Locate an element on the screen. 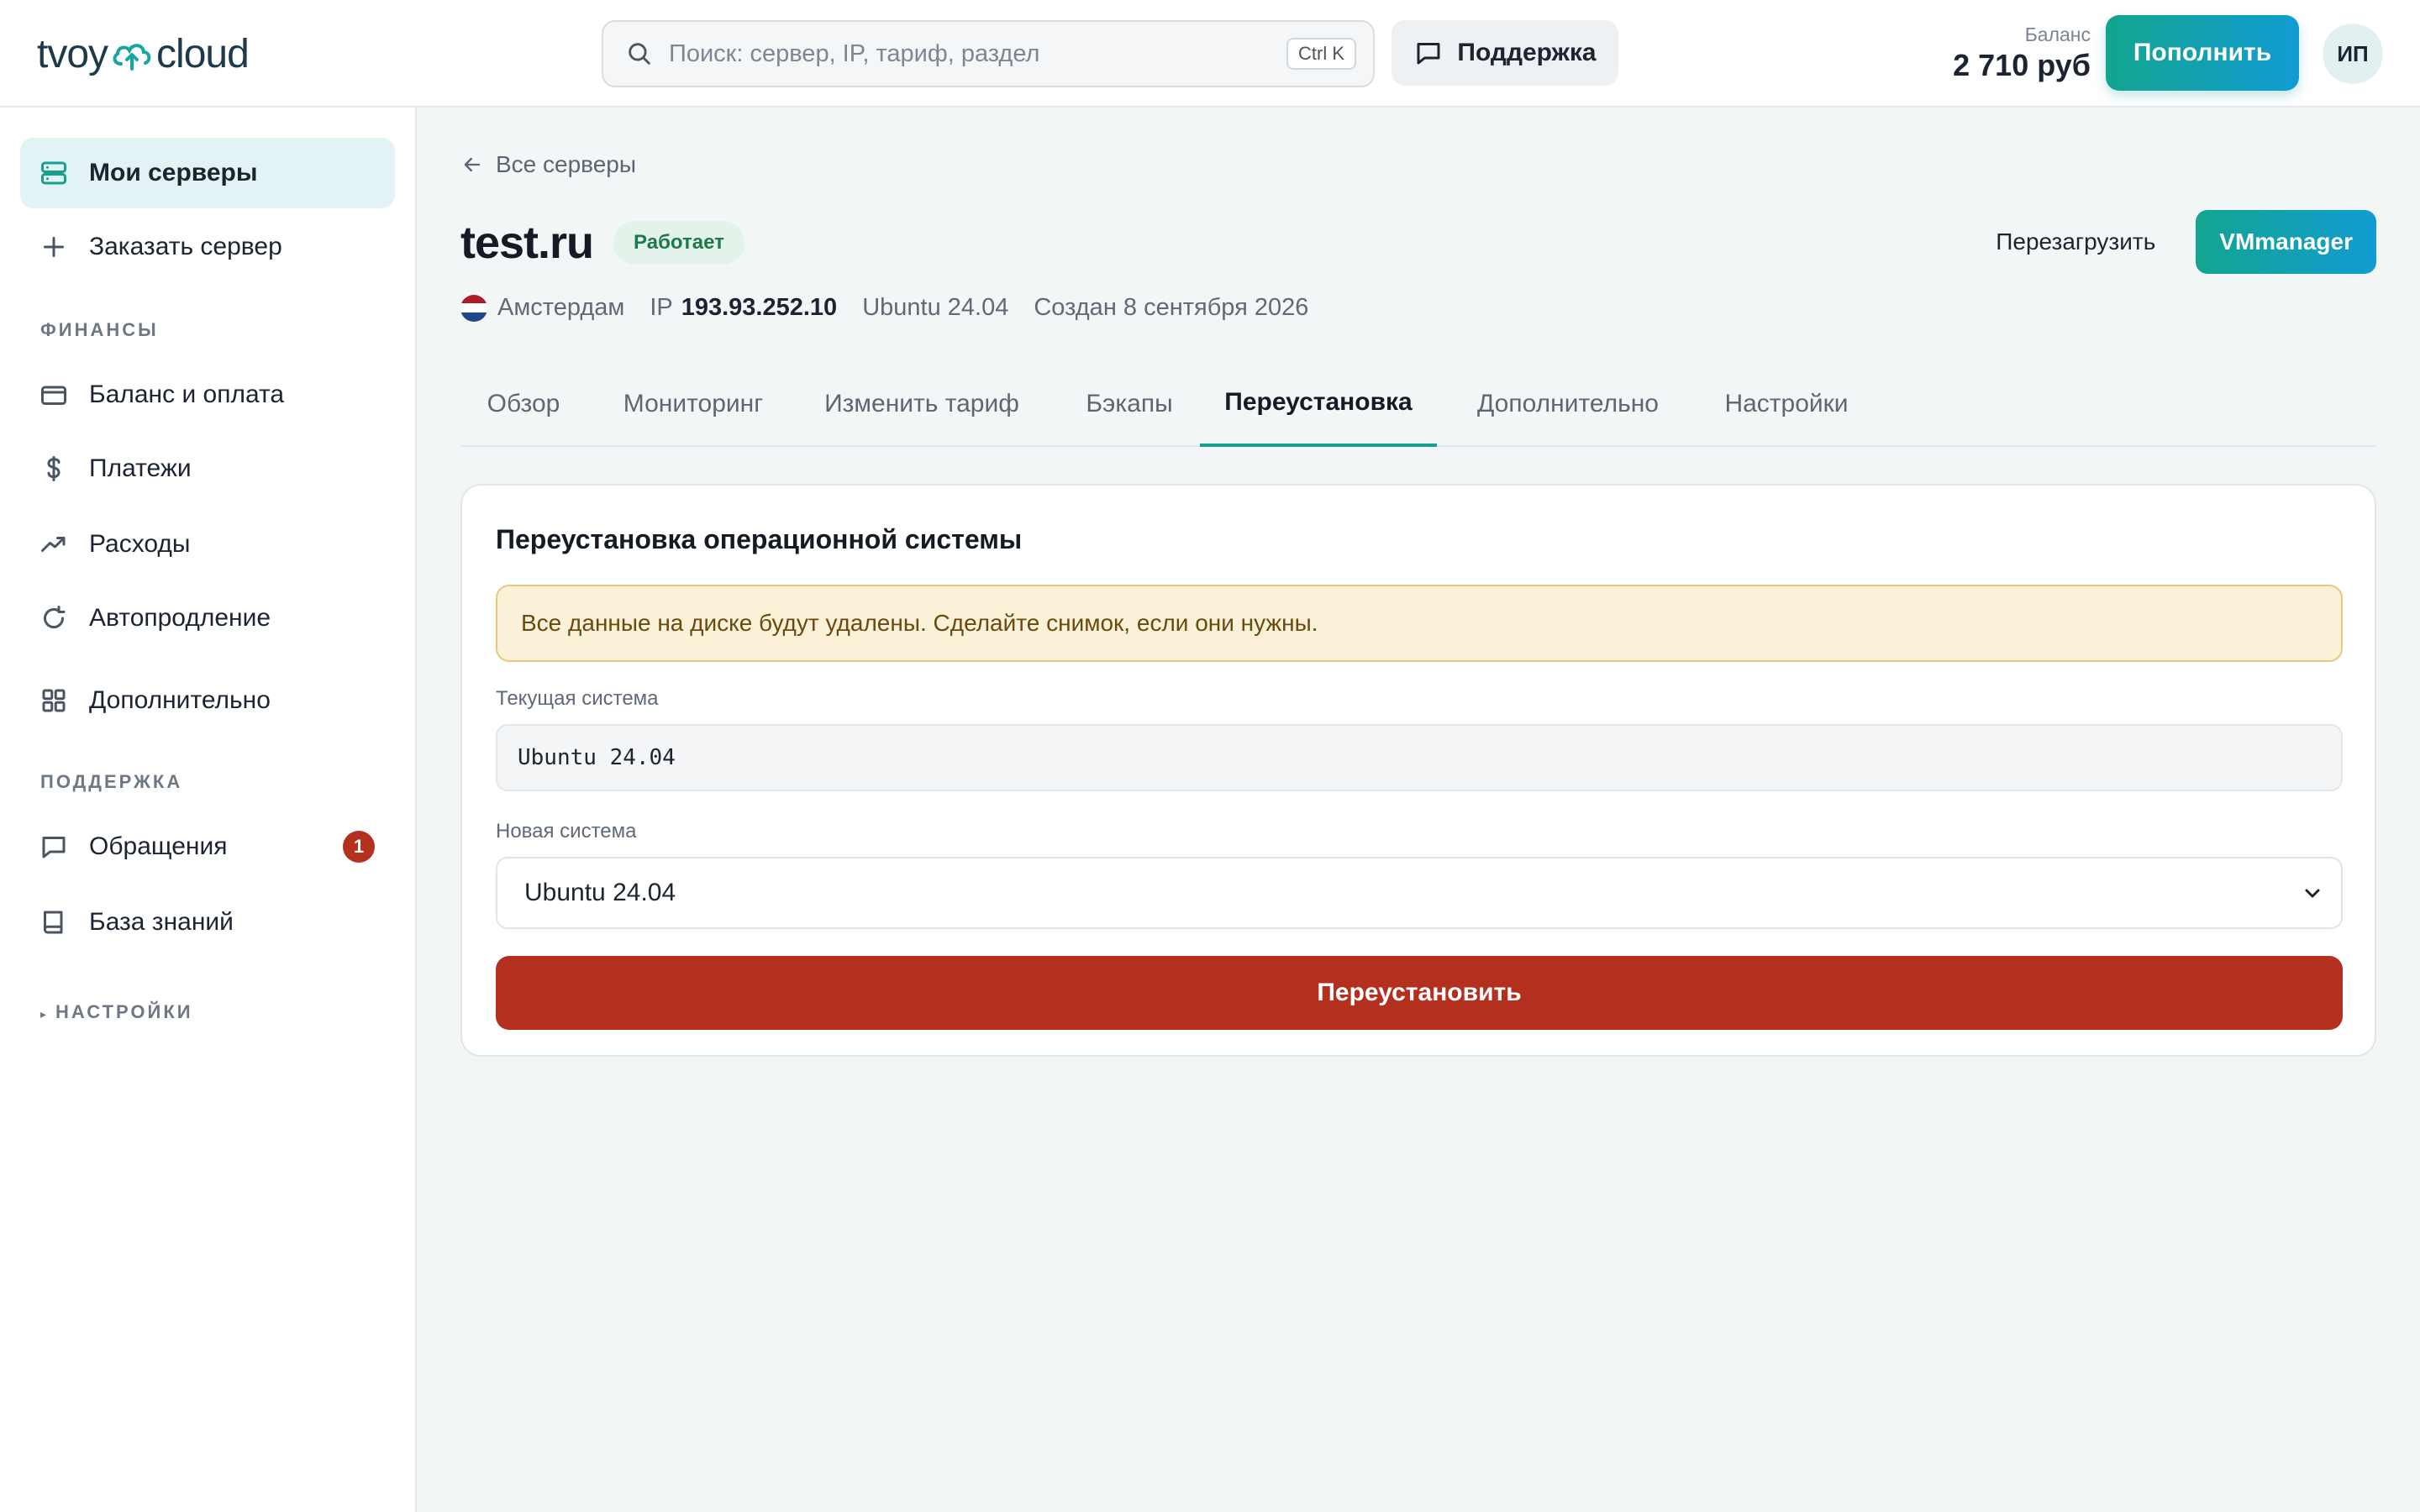 This screenshot has height=1512, width=2420. grid-icon is located at coordinates (54, 700).